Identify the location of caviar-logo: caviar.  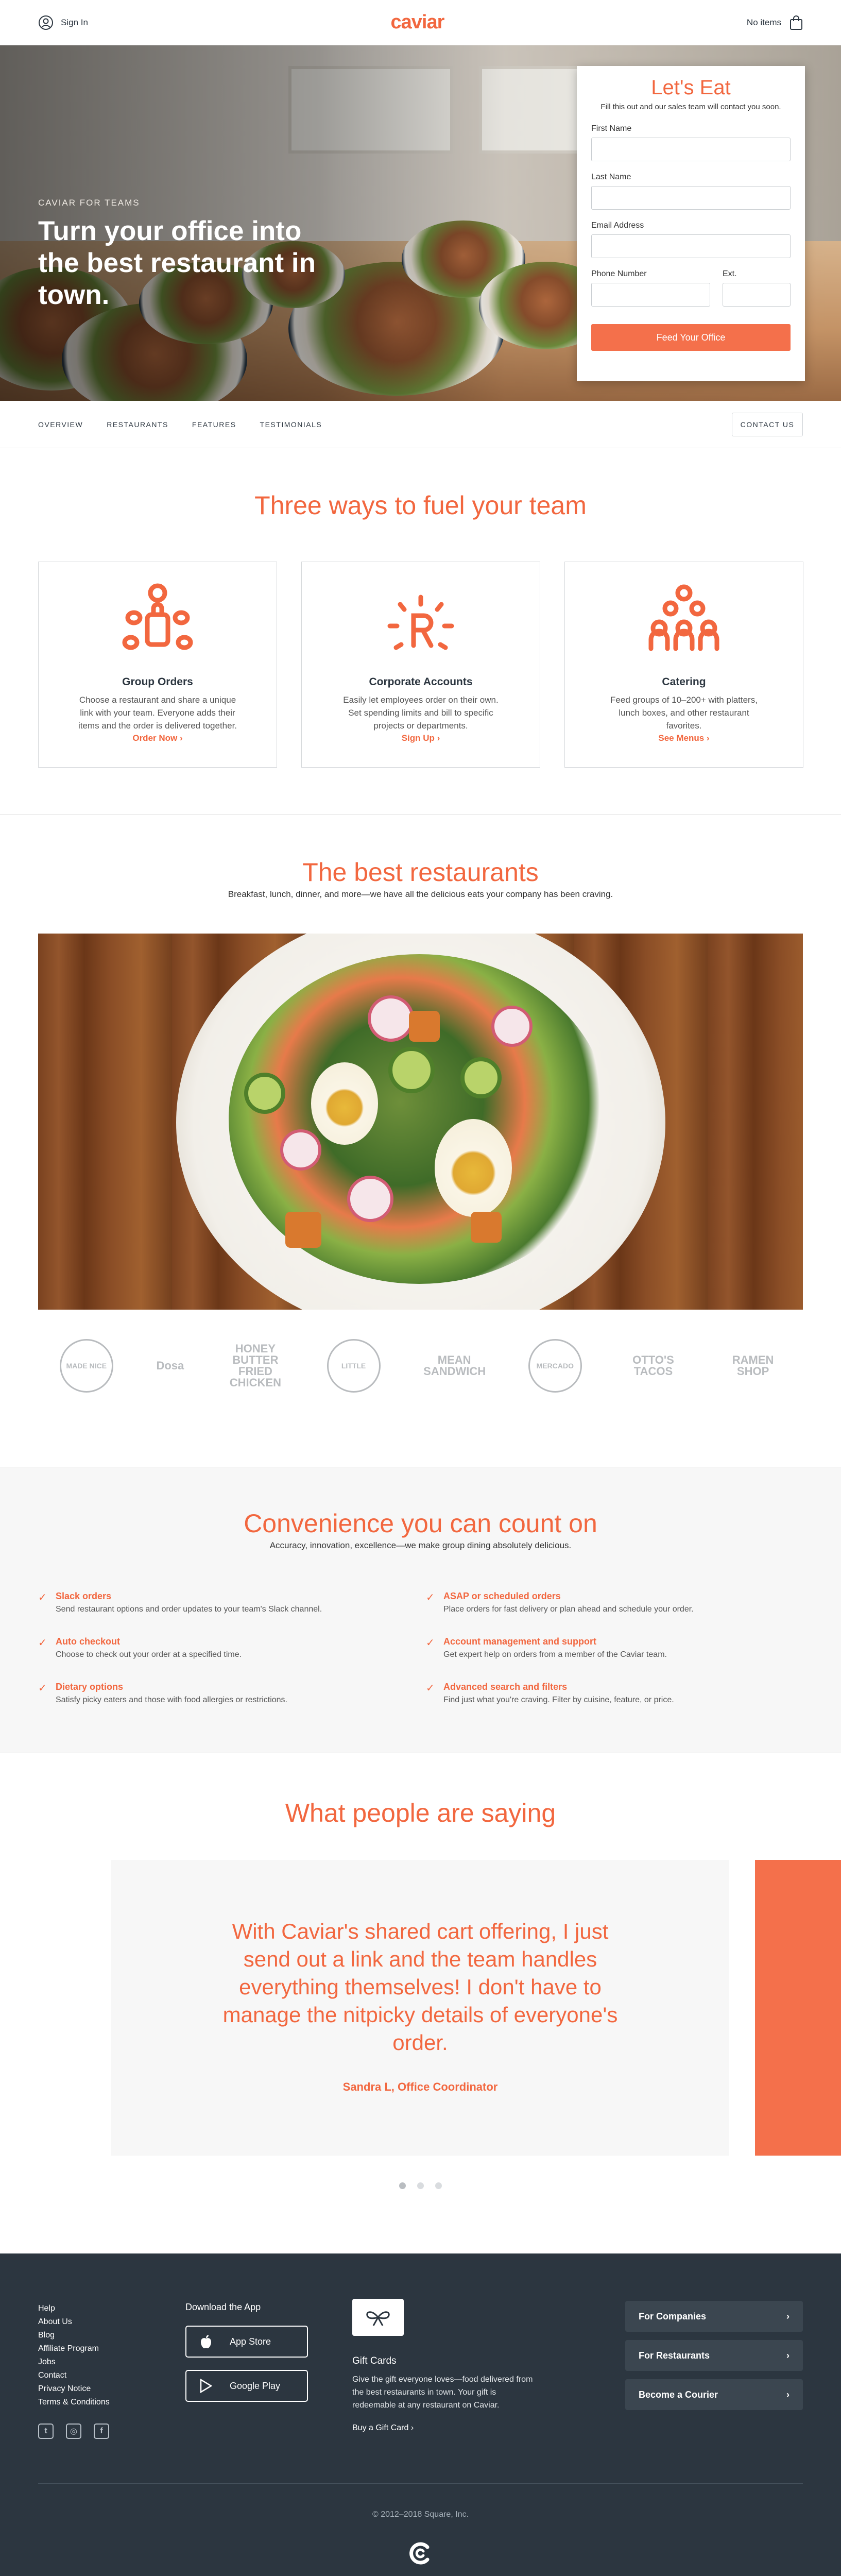
(417, 22).